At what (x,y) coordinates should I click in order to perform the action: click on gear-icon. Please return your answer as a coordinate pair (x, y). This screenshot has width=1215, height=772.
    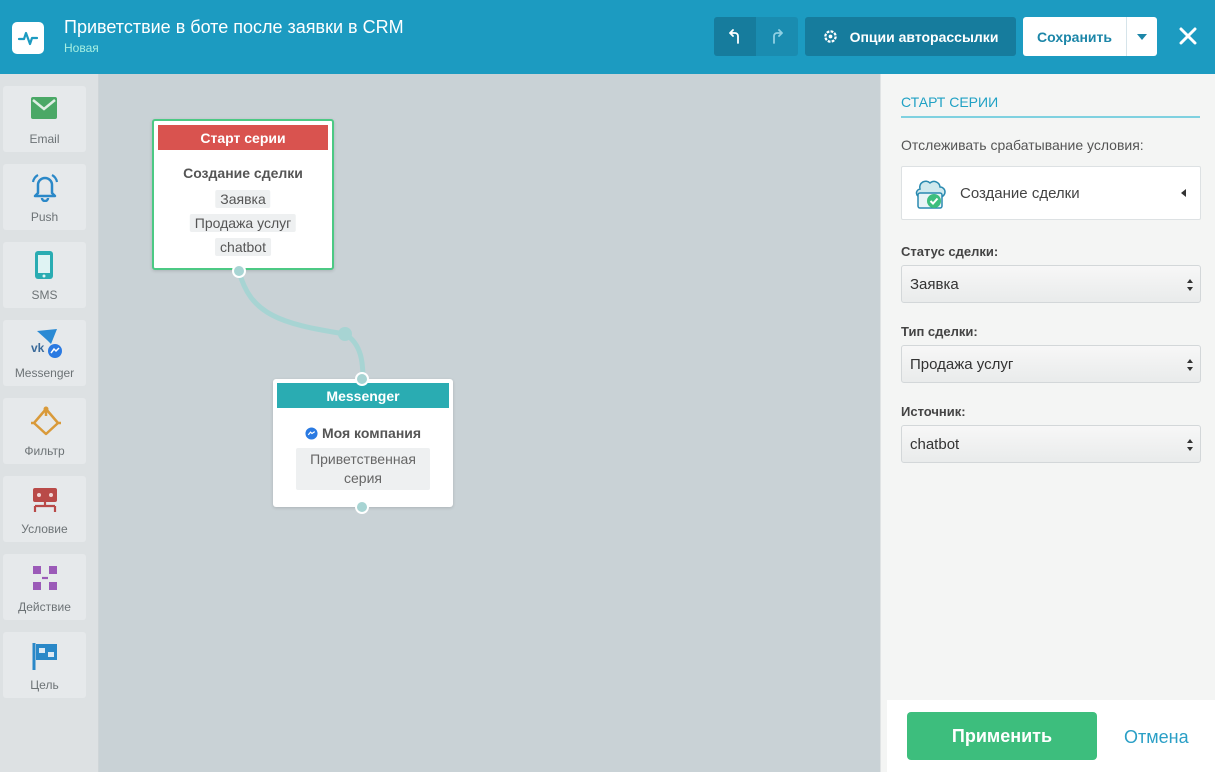
    Looking at the image, I should click on (830, 36).